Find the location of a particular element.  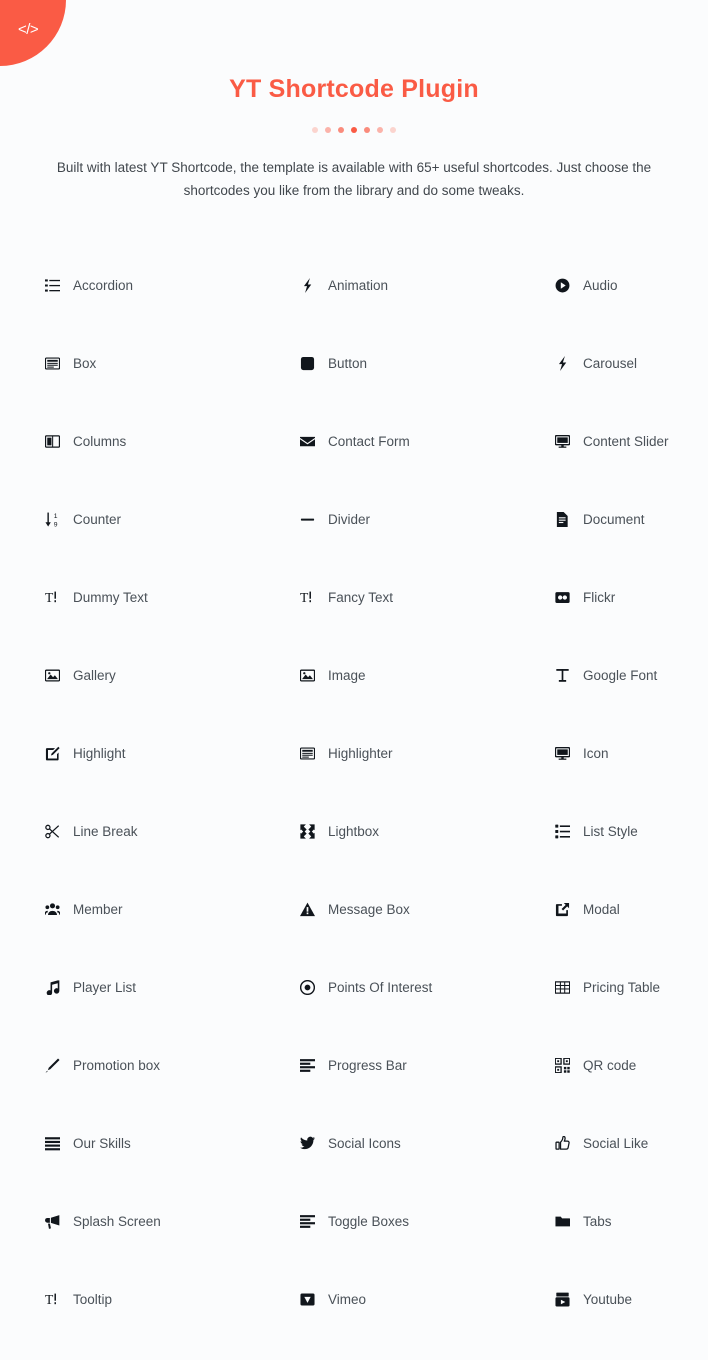

shortcode-item: Button is located at coordinates (426, 363).